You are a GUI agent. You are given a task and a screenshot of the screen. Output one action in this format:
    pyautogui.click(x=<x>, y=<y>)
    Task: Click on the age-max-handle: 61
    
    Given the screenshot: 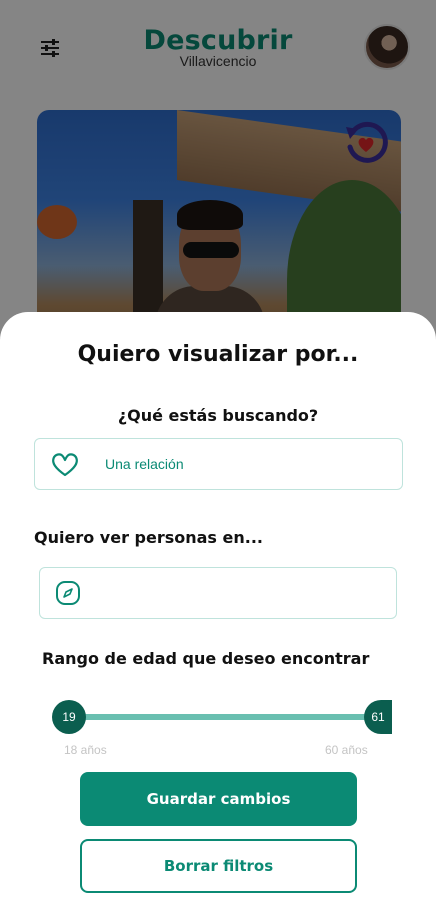 What is the action you would take?
    pyautogui.click(x=378, y=717)
    